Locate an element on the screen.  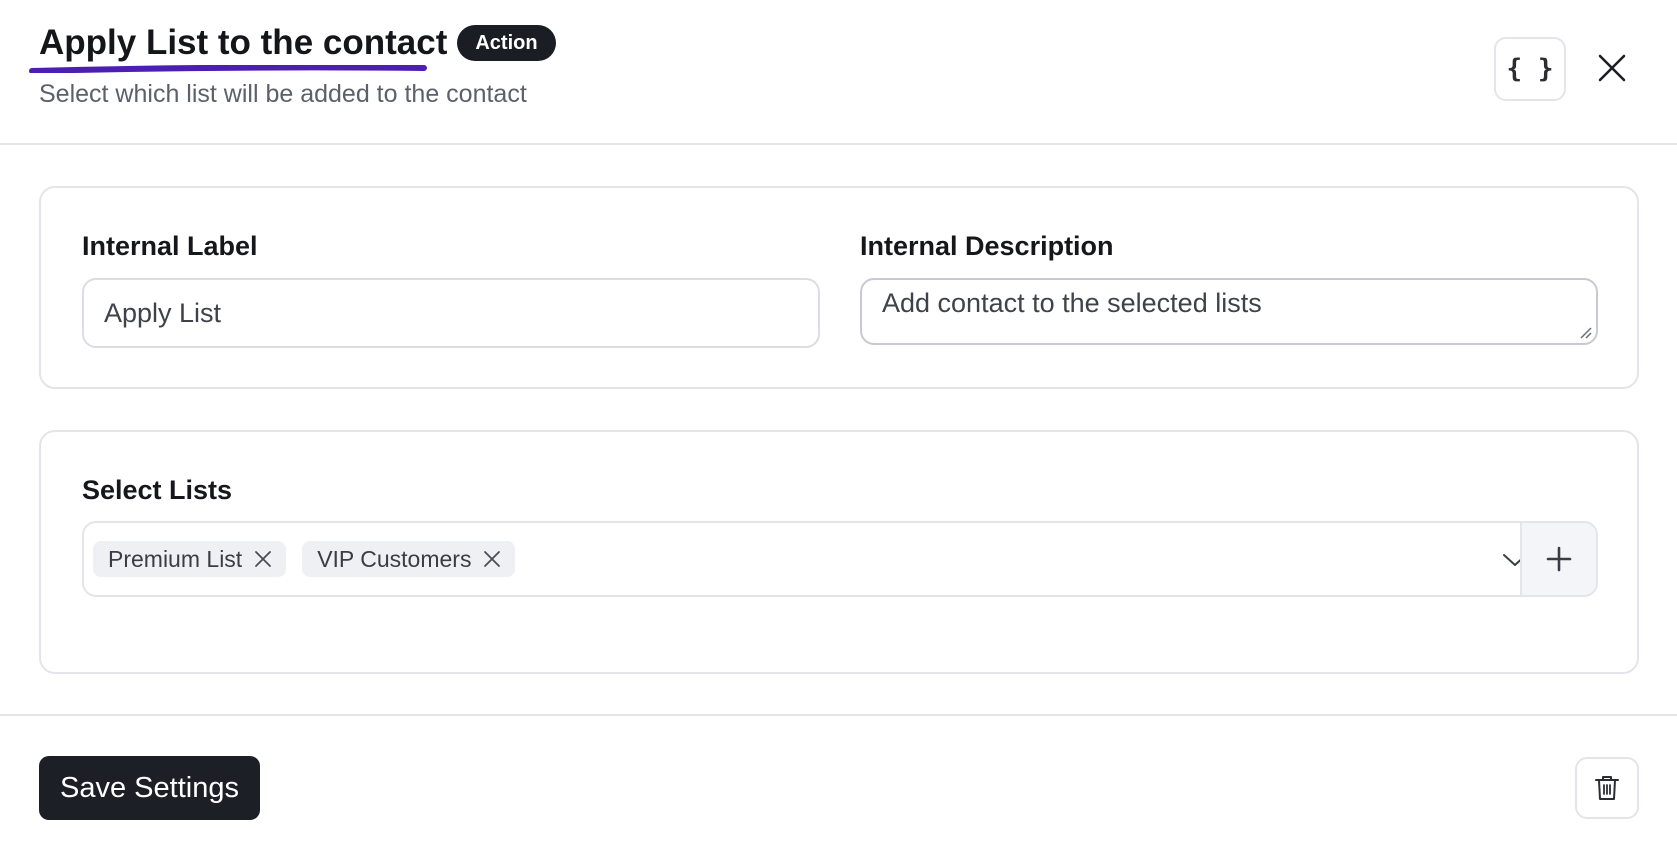
page-title: Apply List to the contact is located at coordinates (238, 47).